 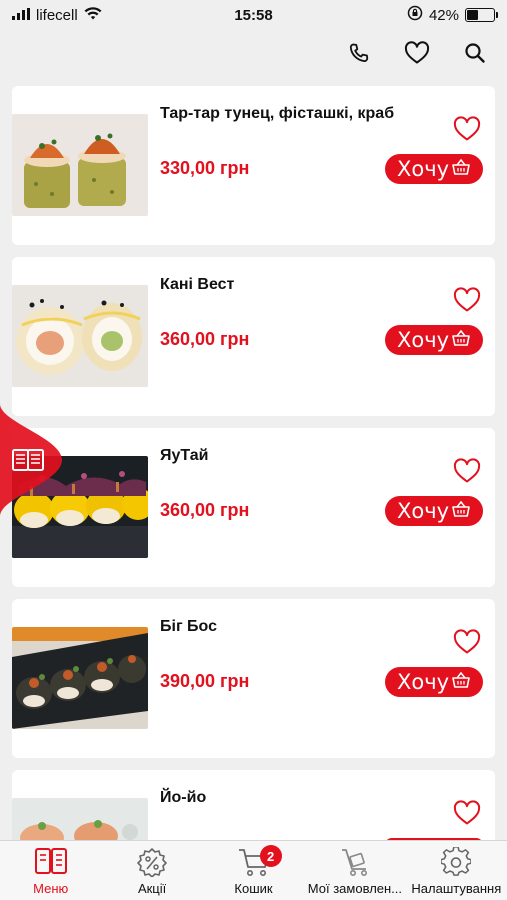 What do you see at coordinates (277, 114) in the screenshot?
I see `product-name: Тар-тар тунец, фісташкі, краб` at bounding box center [277, 114].